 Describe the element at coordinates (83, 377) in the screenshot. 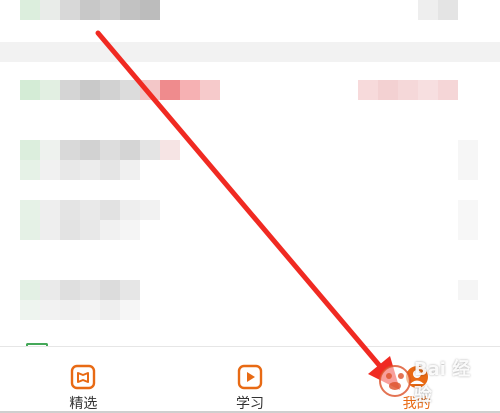

I see `book-icon` at that location.